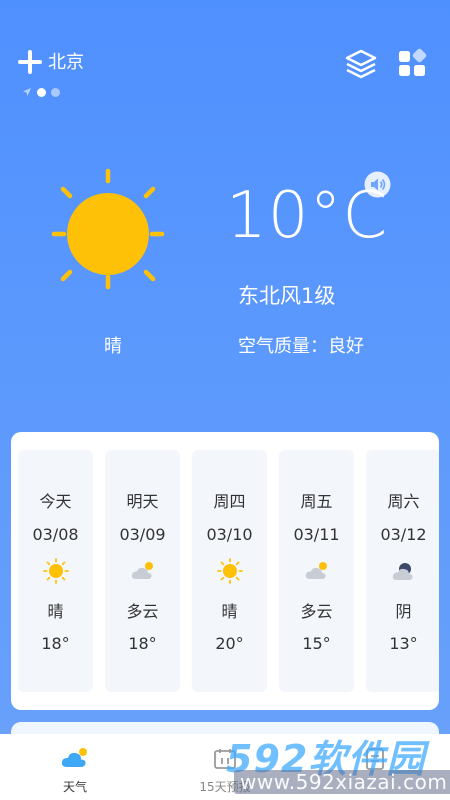 This screenshot has height=800, width=450. What do you see at coordinates (361, 64) in the screenshot?
I see `layers-icon` at bounding box center [361, 64].